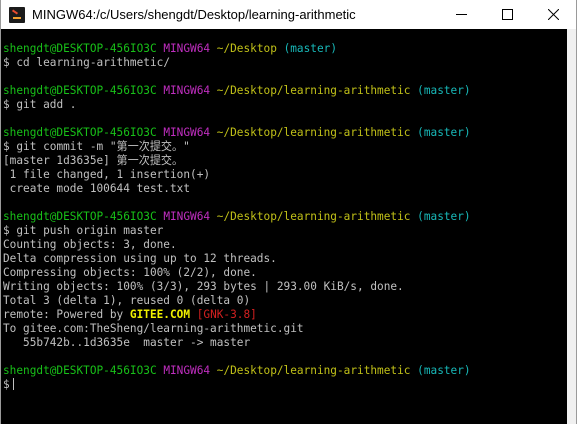 The width and height of the screenshot is (577, 424). I want to click on command-line: $ git add ., so click(285, 105).